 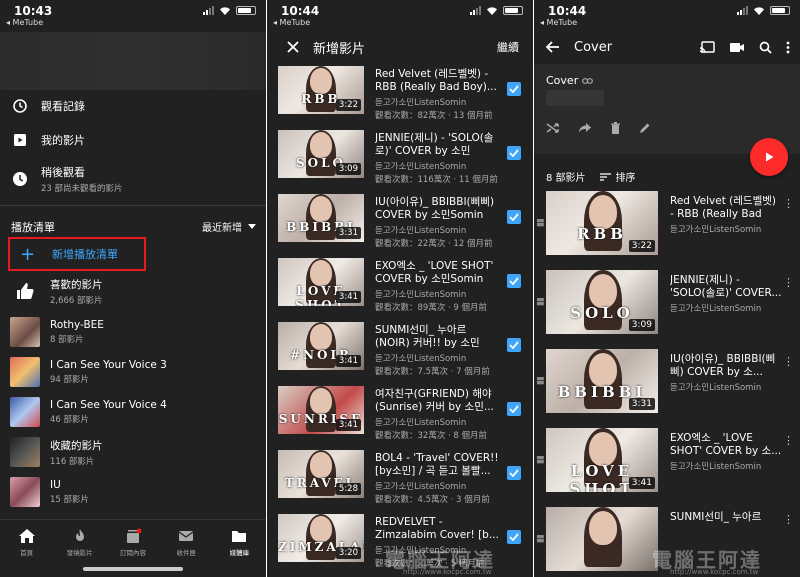 What do you see at coordinates (602, 539) in the screenshot?
I see `video-thumbnail` at bounding box center [602, 539].